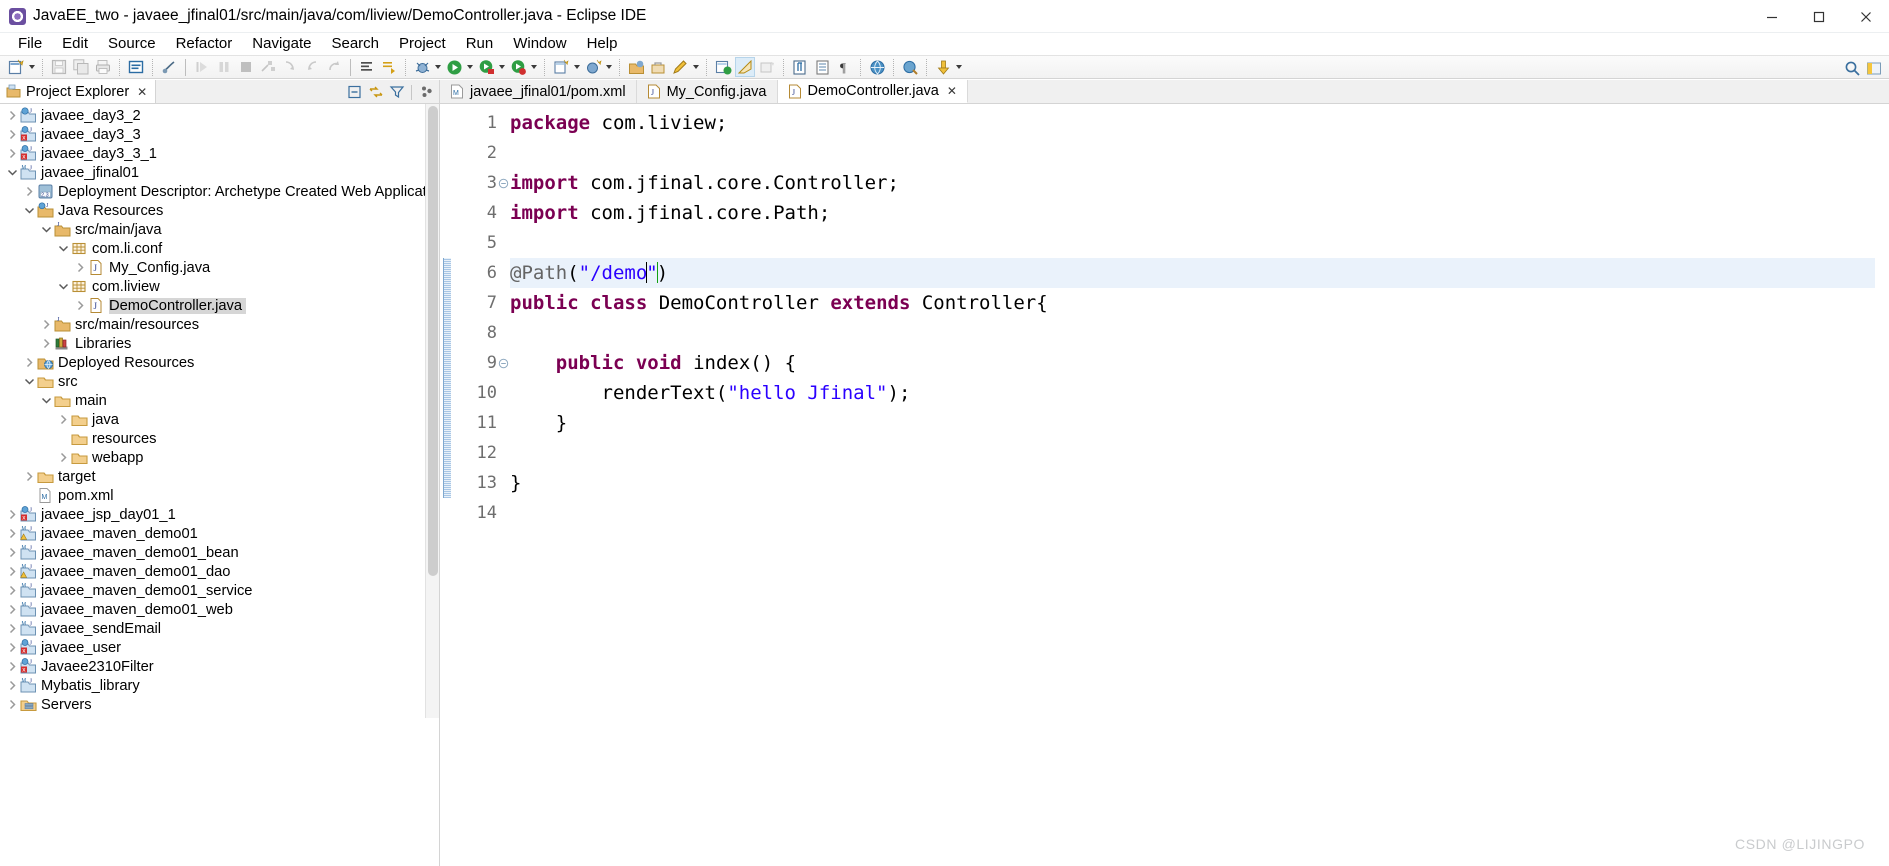  Describe the element at coordinates (422, 44) in the screenshot. I see `menu-project: Project` at that location.